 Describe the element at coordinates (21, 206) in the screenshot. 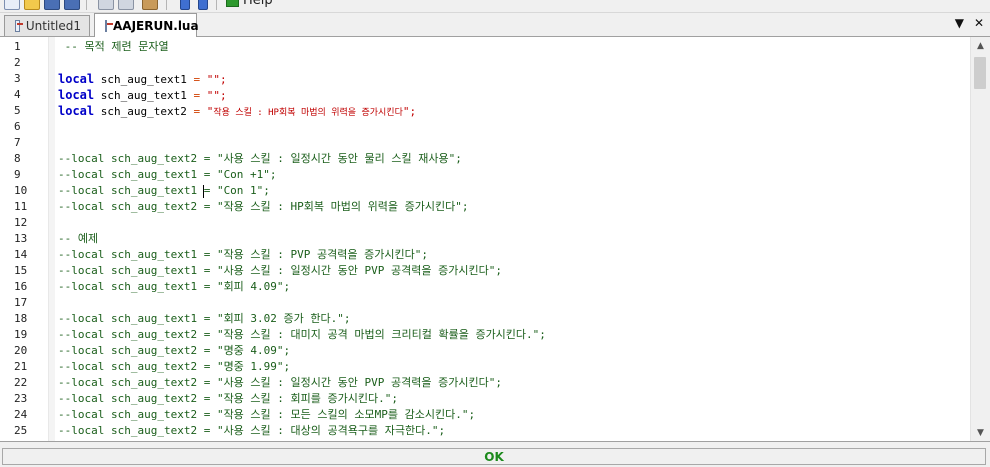

I see `line-number: 11` at that location.